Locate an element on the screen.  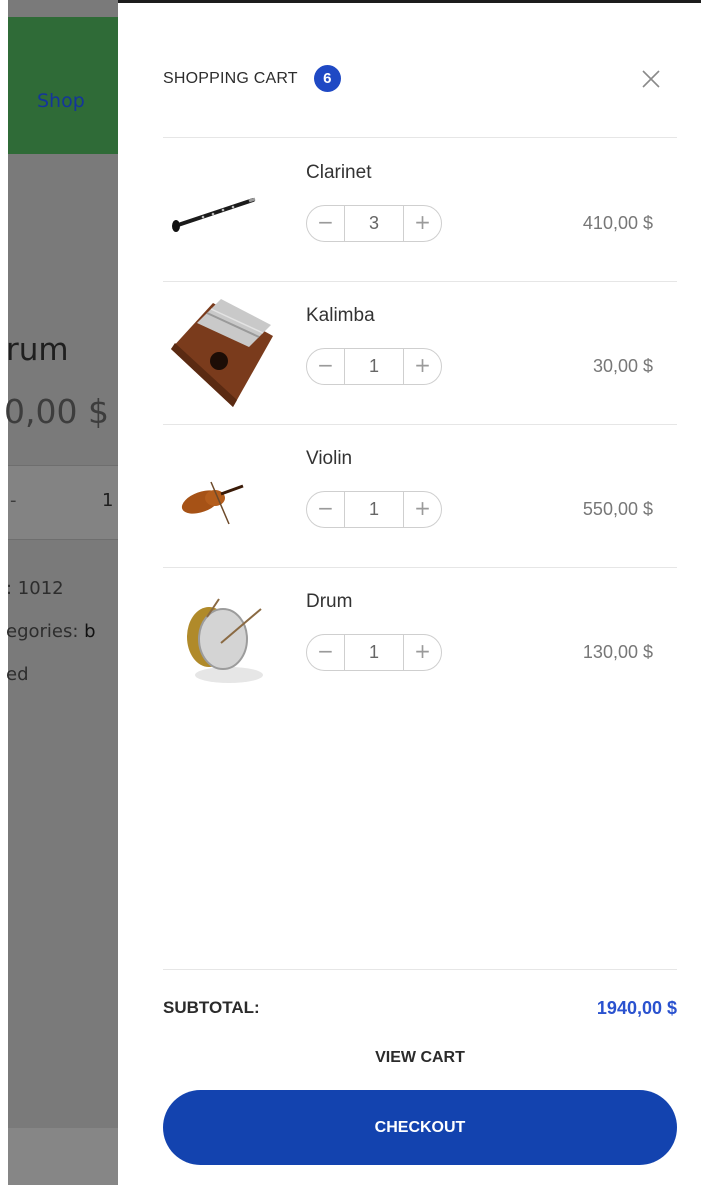
cart-item: Clarinet − 3 + 410,00 $ is located at coordinates (420, 209).